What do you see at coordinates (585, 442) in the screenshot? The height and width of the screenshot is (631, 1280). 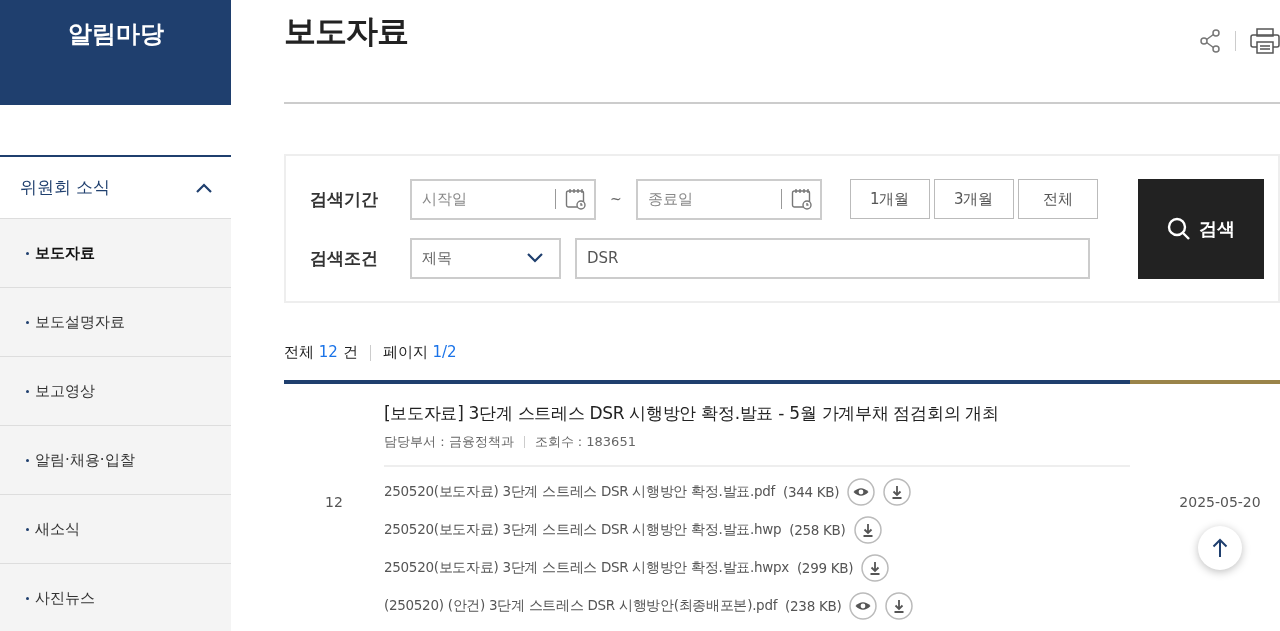 I see `view-count: 조회수 : 183651` at bounding box center [585, 442].